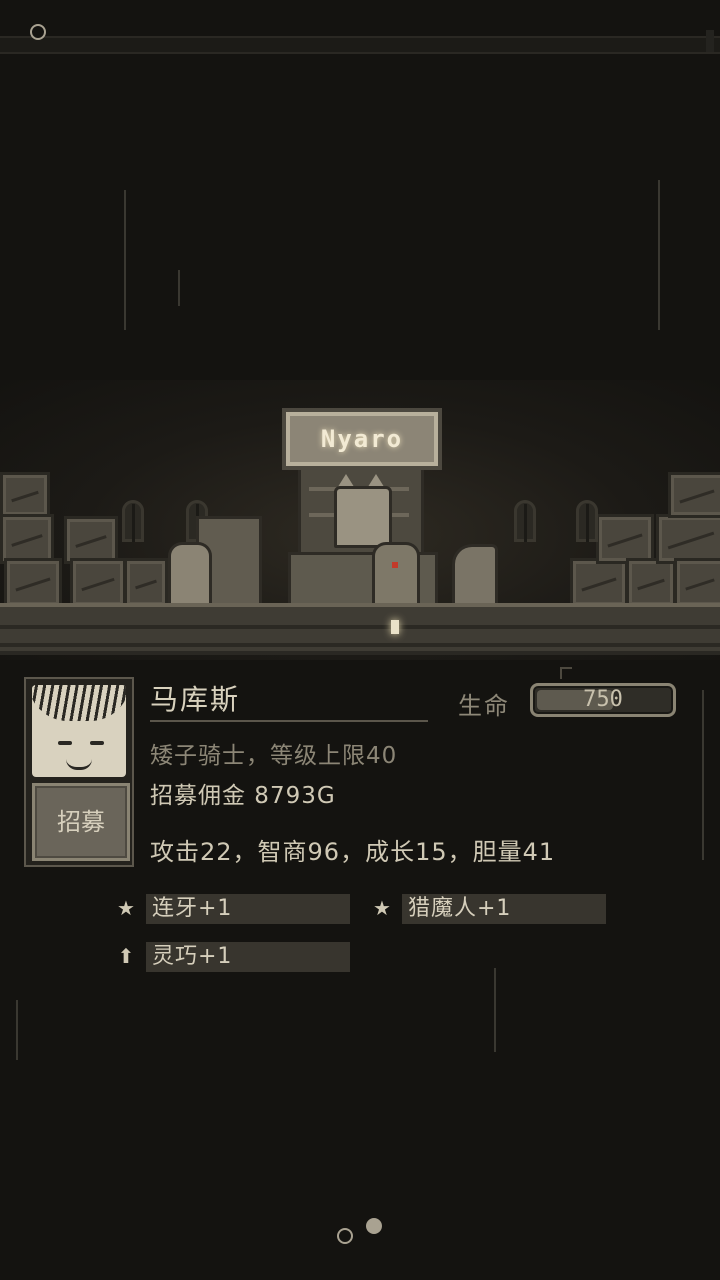 The width and height of the screenshot is (720, 1280). What do you see at coordinates (710, 41) in the screenshot?
I see `top-progress-end` at bounding box center [710, 41].